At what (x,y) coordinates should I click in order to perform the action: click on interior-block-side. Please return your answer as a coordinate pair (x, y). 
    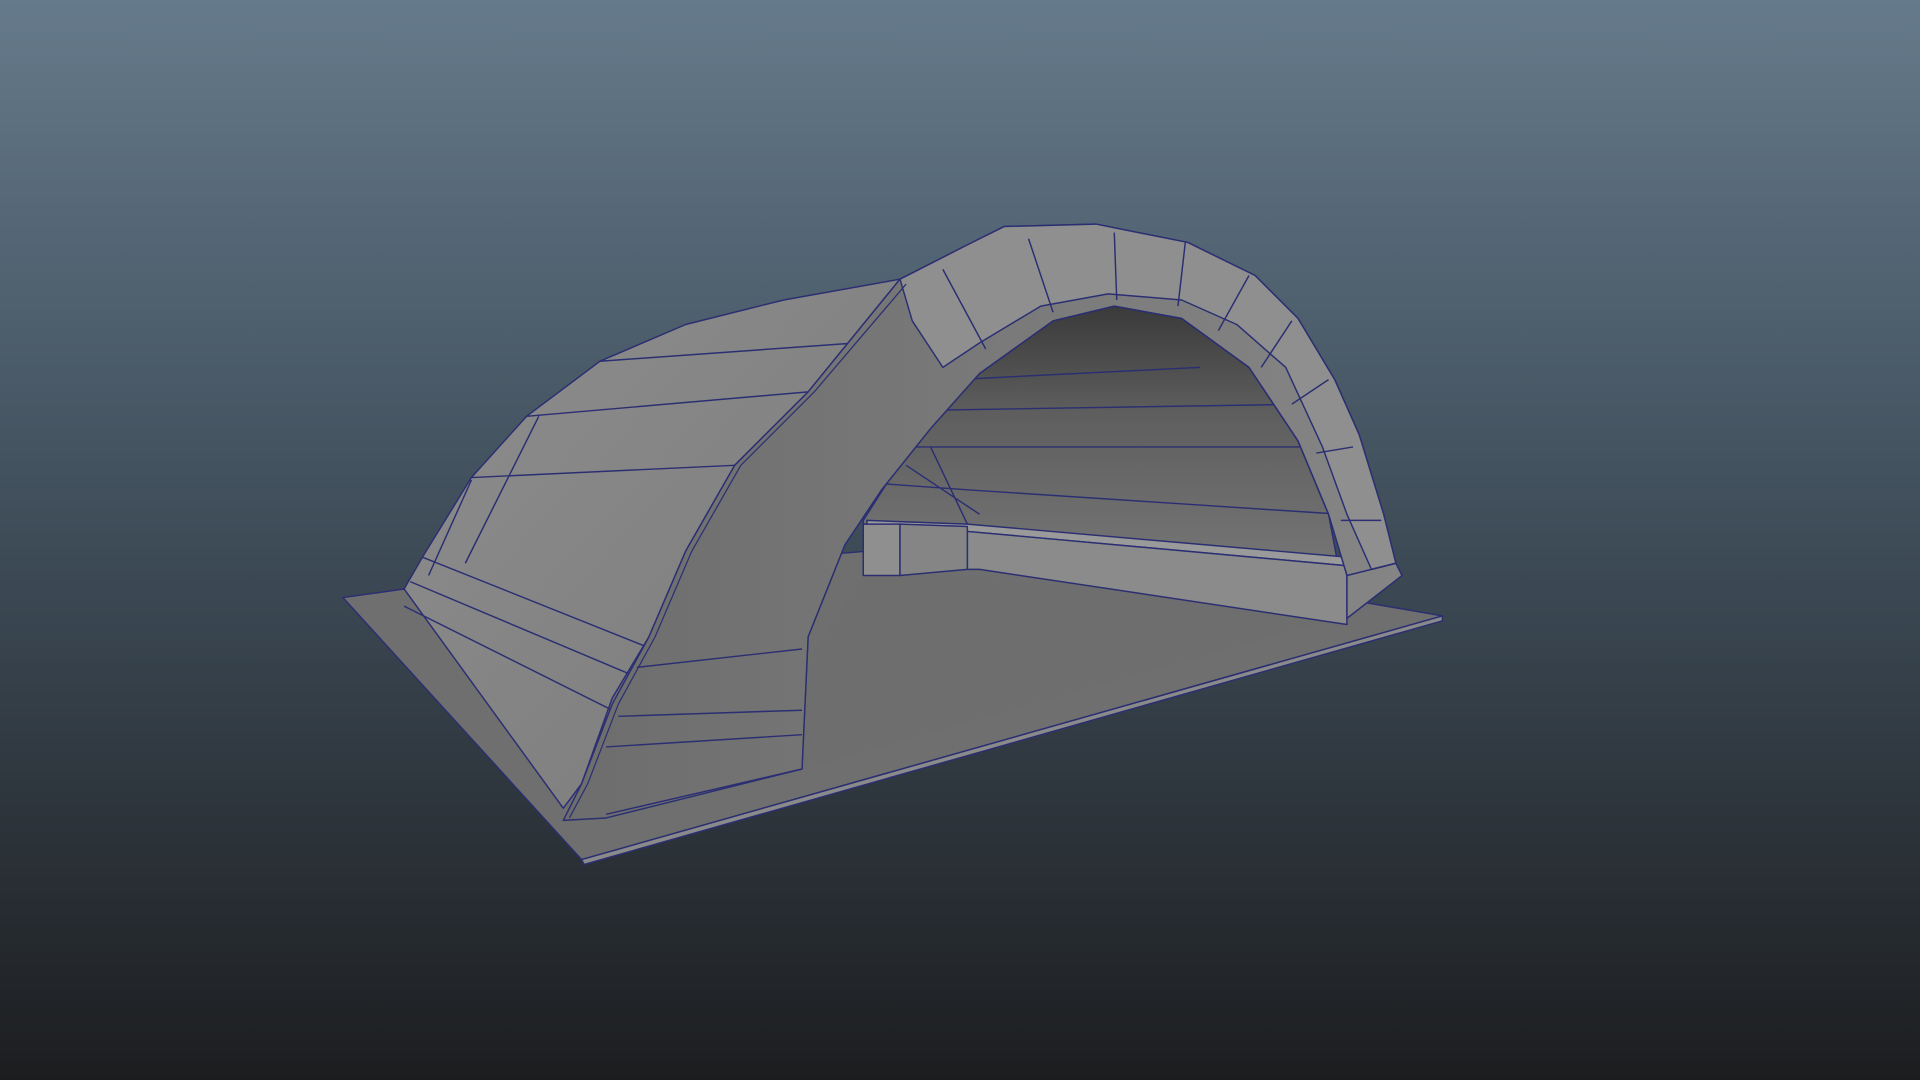
    Looking at the image, I should click on (934, 550).